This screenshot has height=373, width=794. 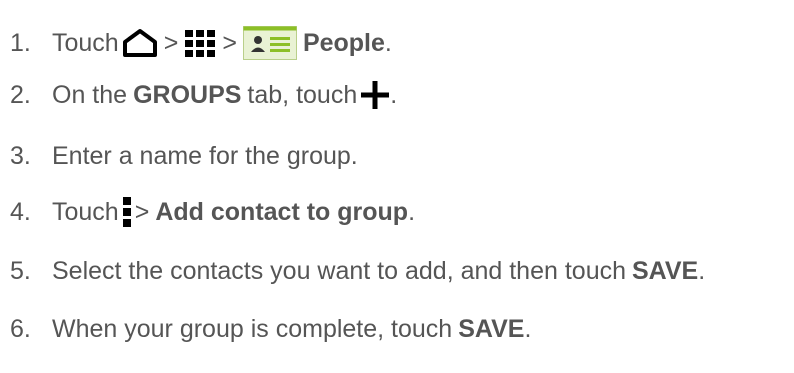 What do you see at coordinates (140, 43) in the screenshot?
I see `home-icon` at bounding box center [140, 43].